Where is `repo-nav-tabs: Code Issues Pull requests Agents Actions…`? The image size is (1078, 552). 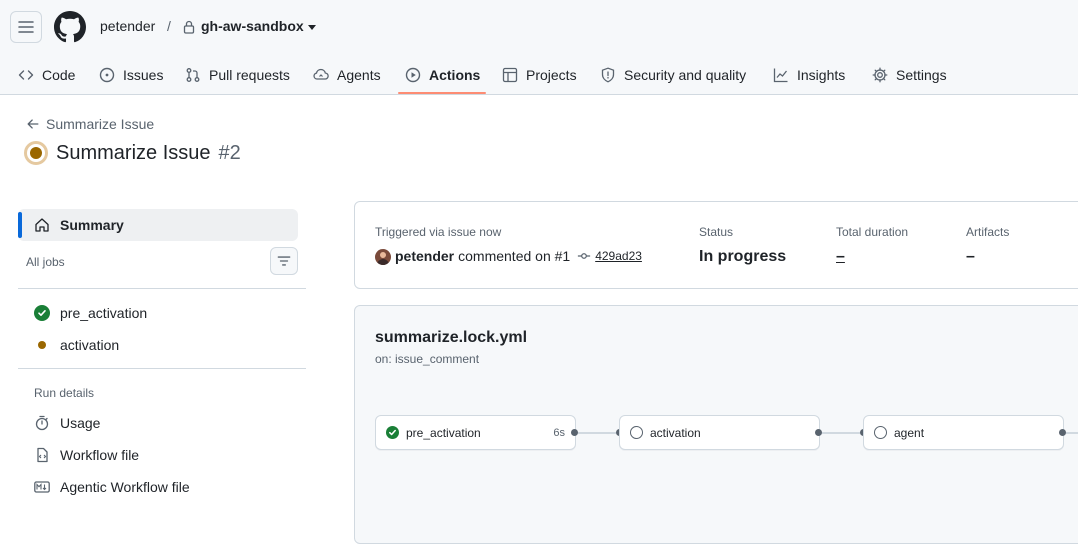 repo-nav-tabs: Code Issues Pull requests Agents Actions… is located at coordinates (539, 75).